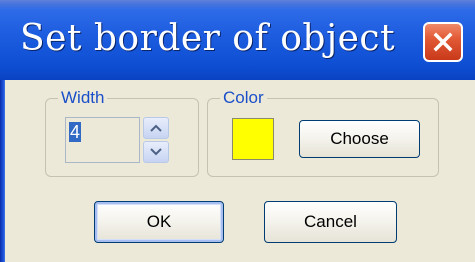 The height and width of the screenshot is (262, 475). I want to click on width-group-label: Width, so click(83, 98).